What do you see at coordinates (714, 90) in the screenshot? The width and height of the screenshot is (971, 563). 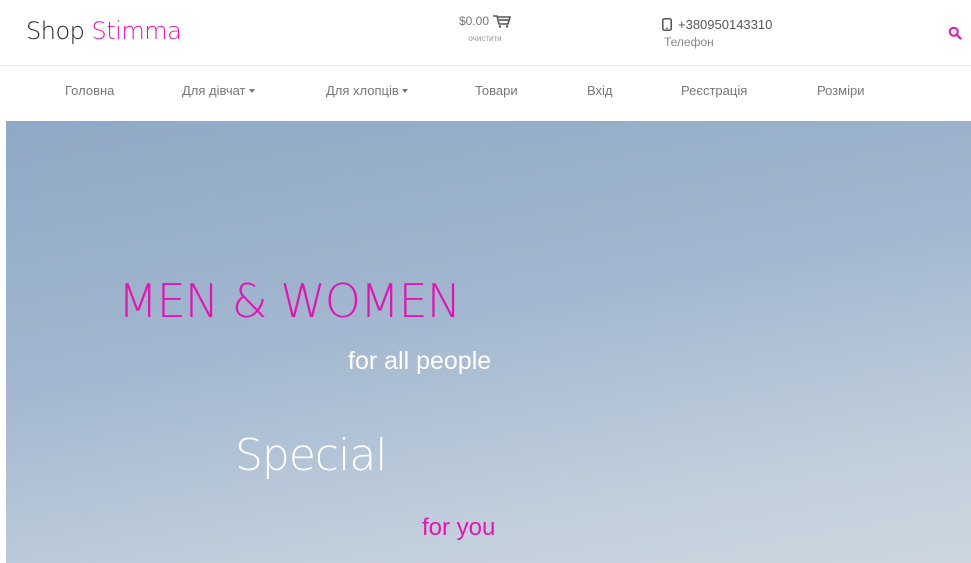 I see `nav-item-register: Реєстрація` at bounding box center [714, 90].